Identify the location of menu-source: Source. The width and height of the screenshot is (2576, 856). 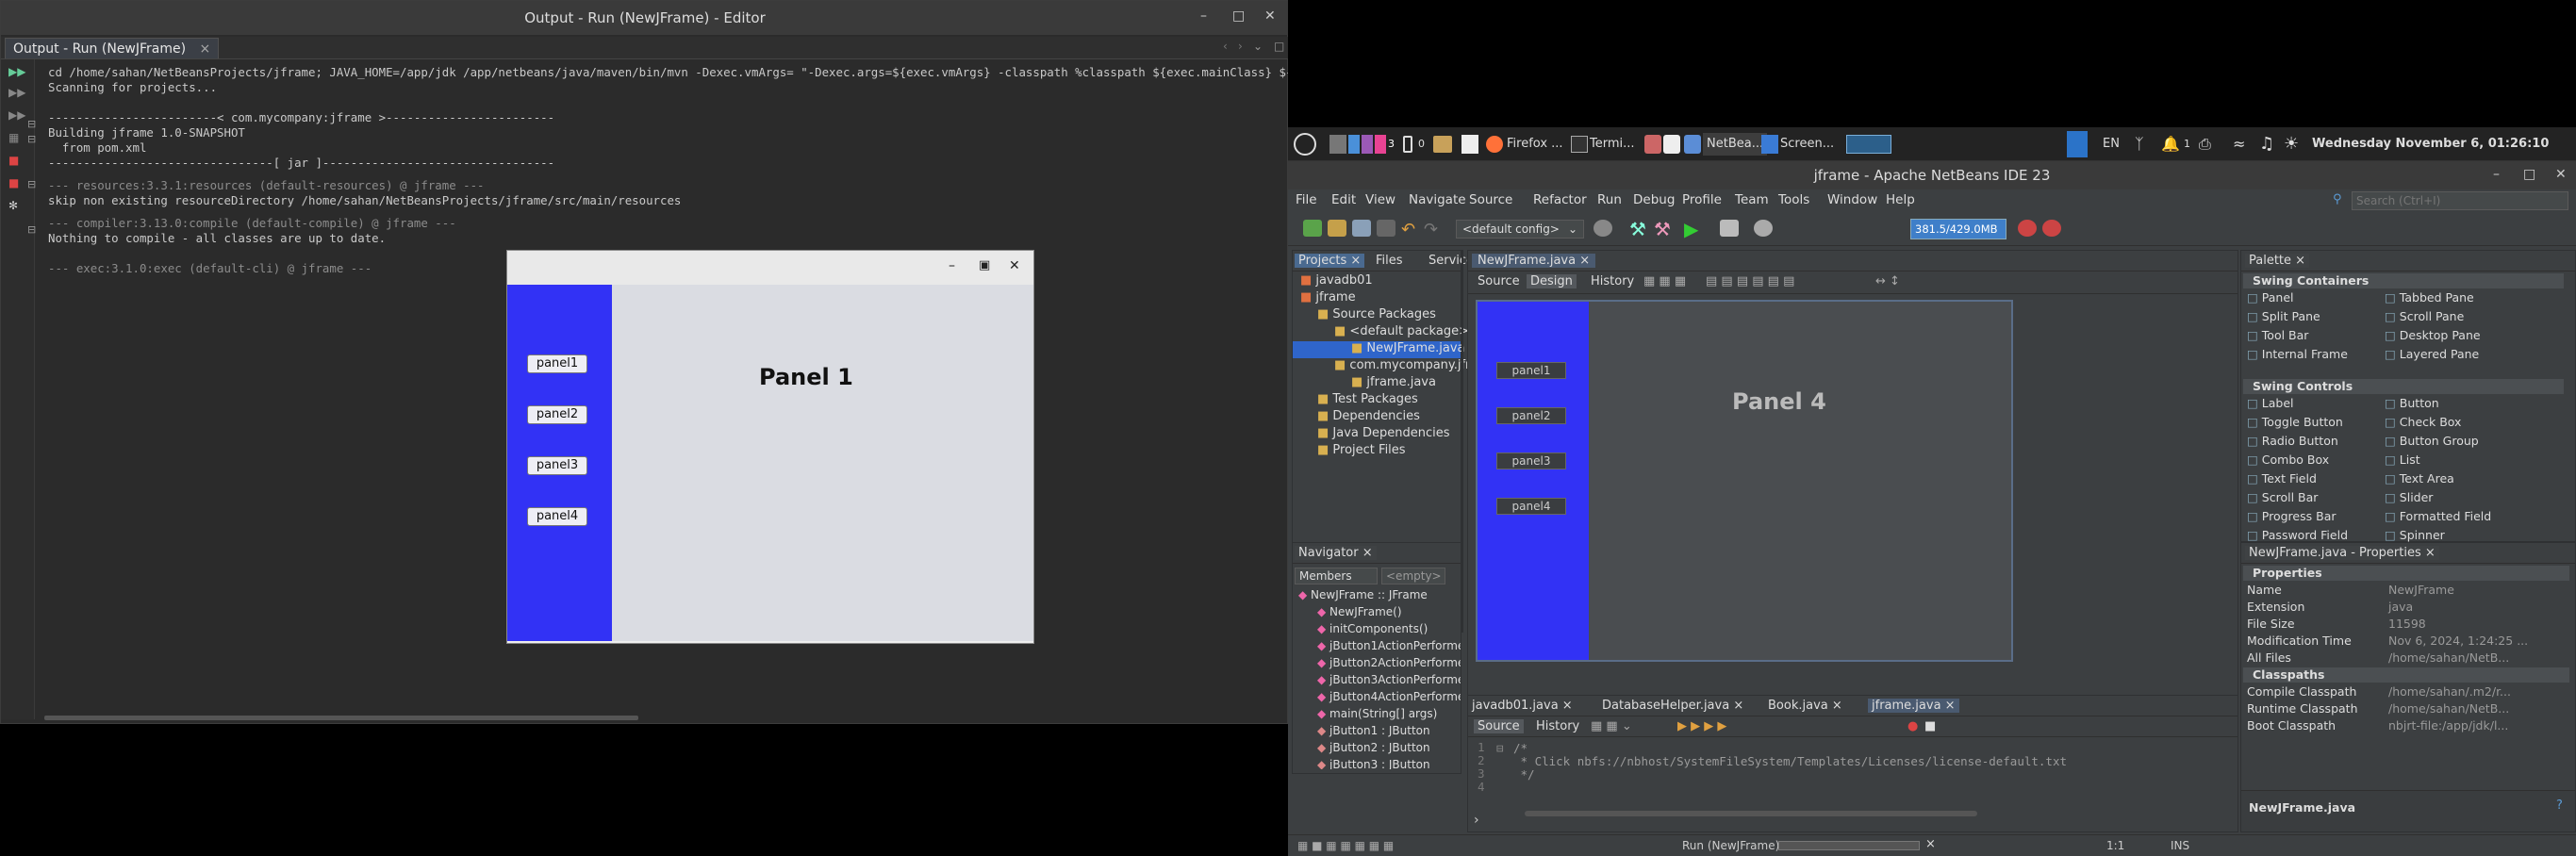
(1490, 200).